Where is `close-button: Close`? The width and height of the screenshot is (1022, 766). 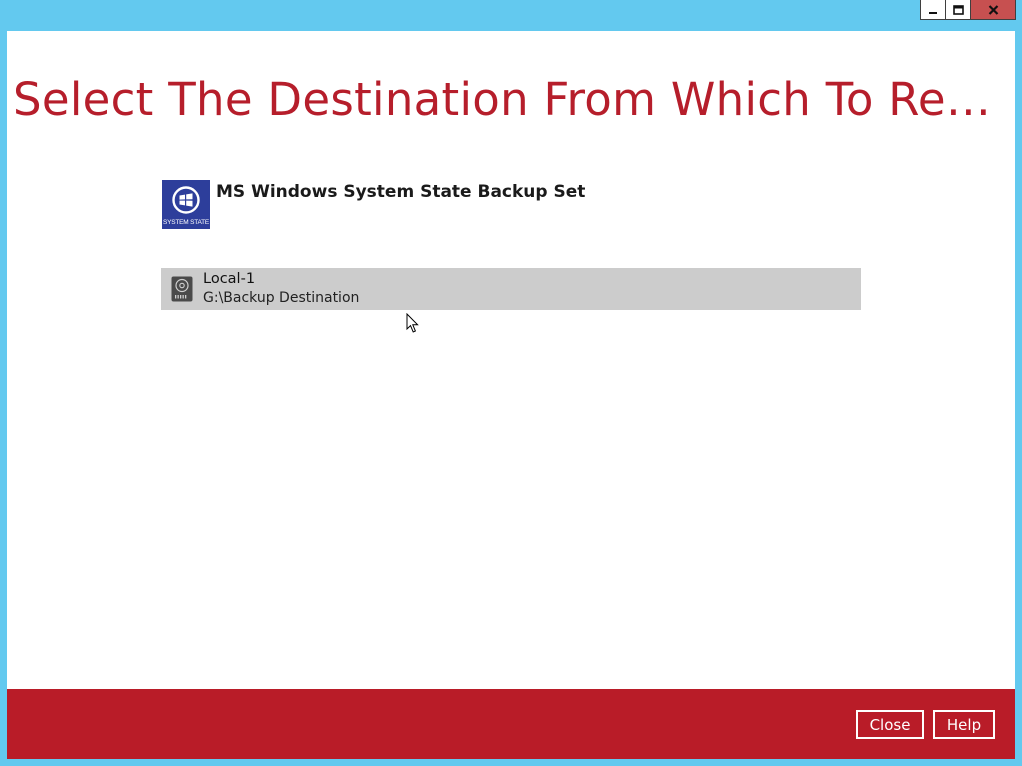
close-button: Close is located at coordinates (890, 724).